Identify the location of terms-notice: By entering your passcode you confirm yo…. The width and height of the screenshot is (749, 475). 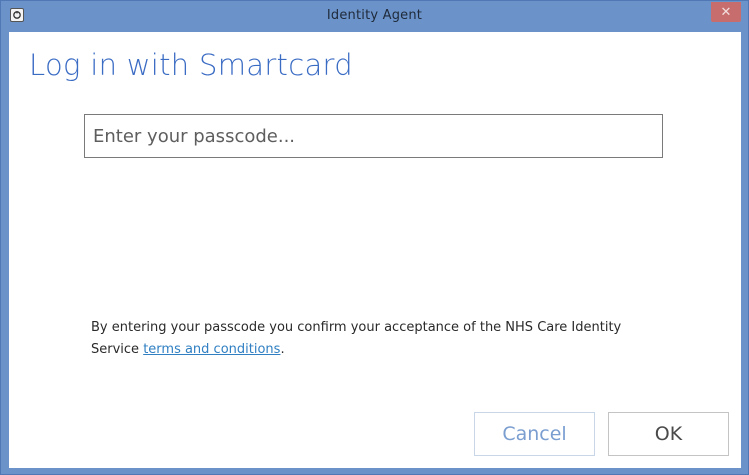
(381, 339).